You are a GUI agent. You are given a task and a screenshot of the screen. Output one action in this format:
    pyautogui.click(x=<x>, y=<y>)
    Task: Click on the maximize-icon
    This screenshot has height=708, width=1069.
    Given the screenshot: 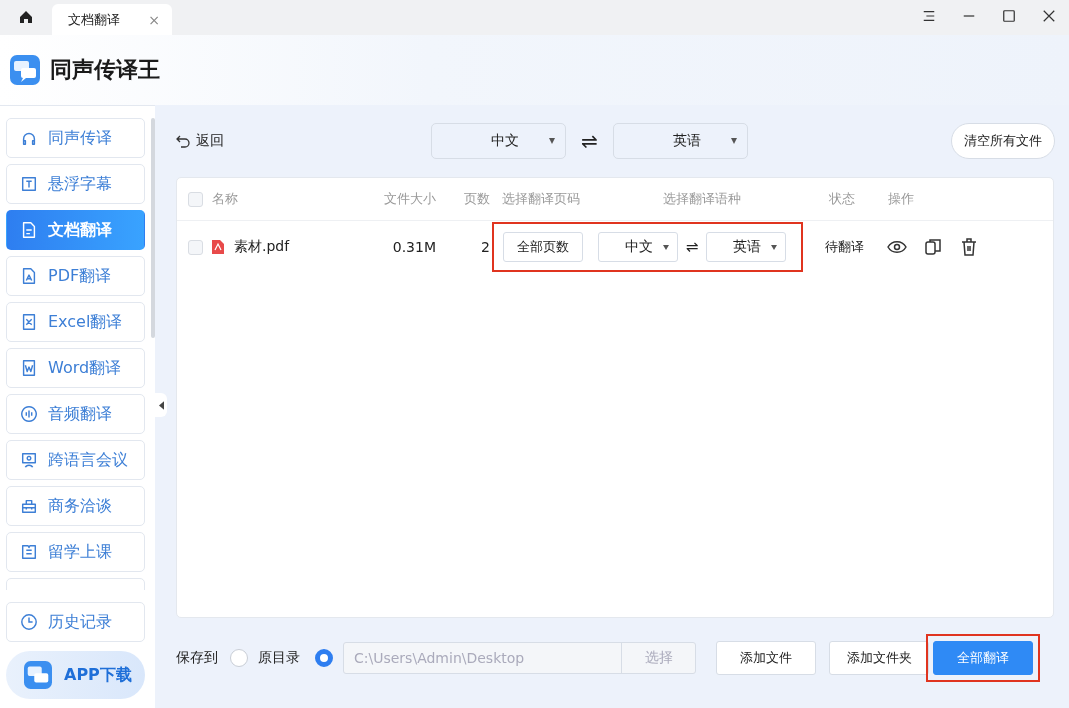 What is the action you would take?
    pyautogui.click(x=1009, y=16)
    